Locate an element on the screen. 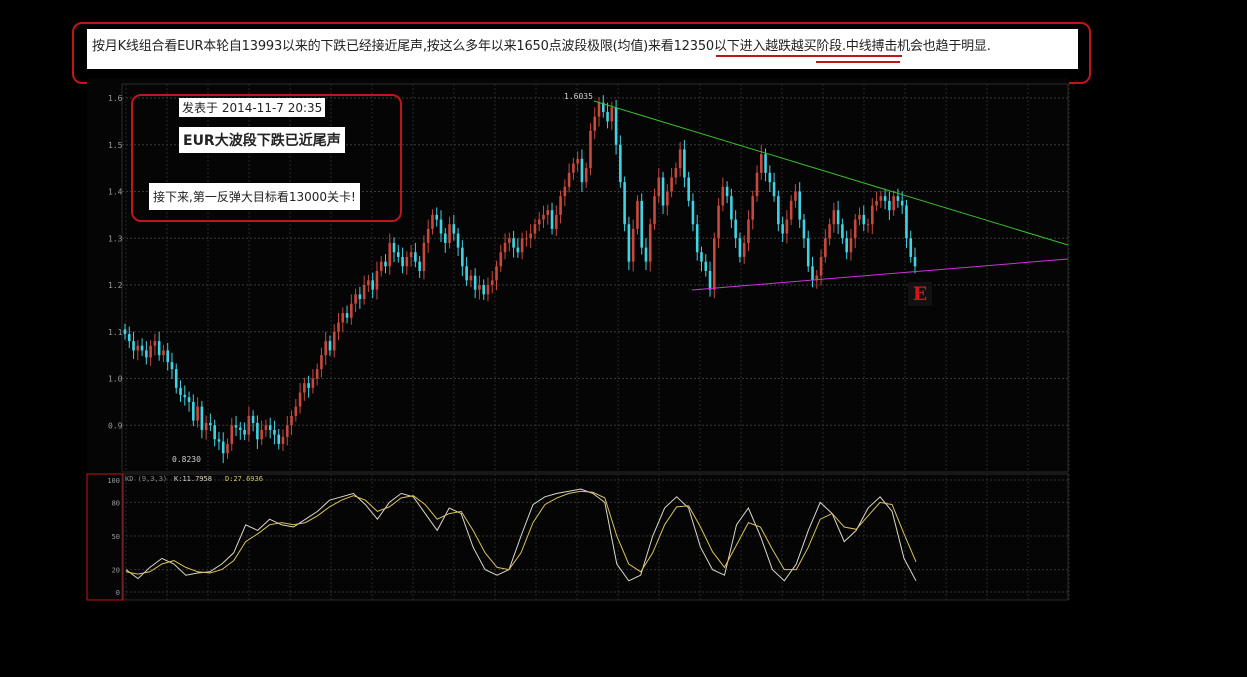  indicator-lines is located at coordinates (521, 535).